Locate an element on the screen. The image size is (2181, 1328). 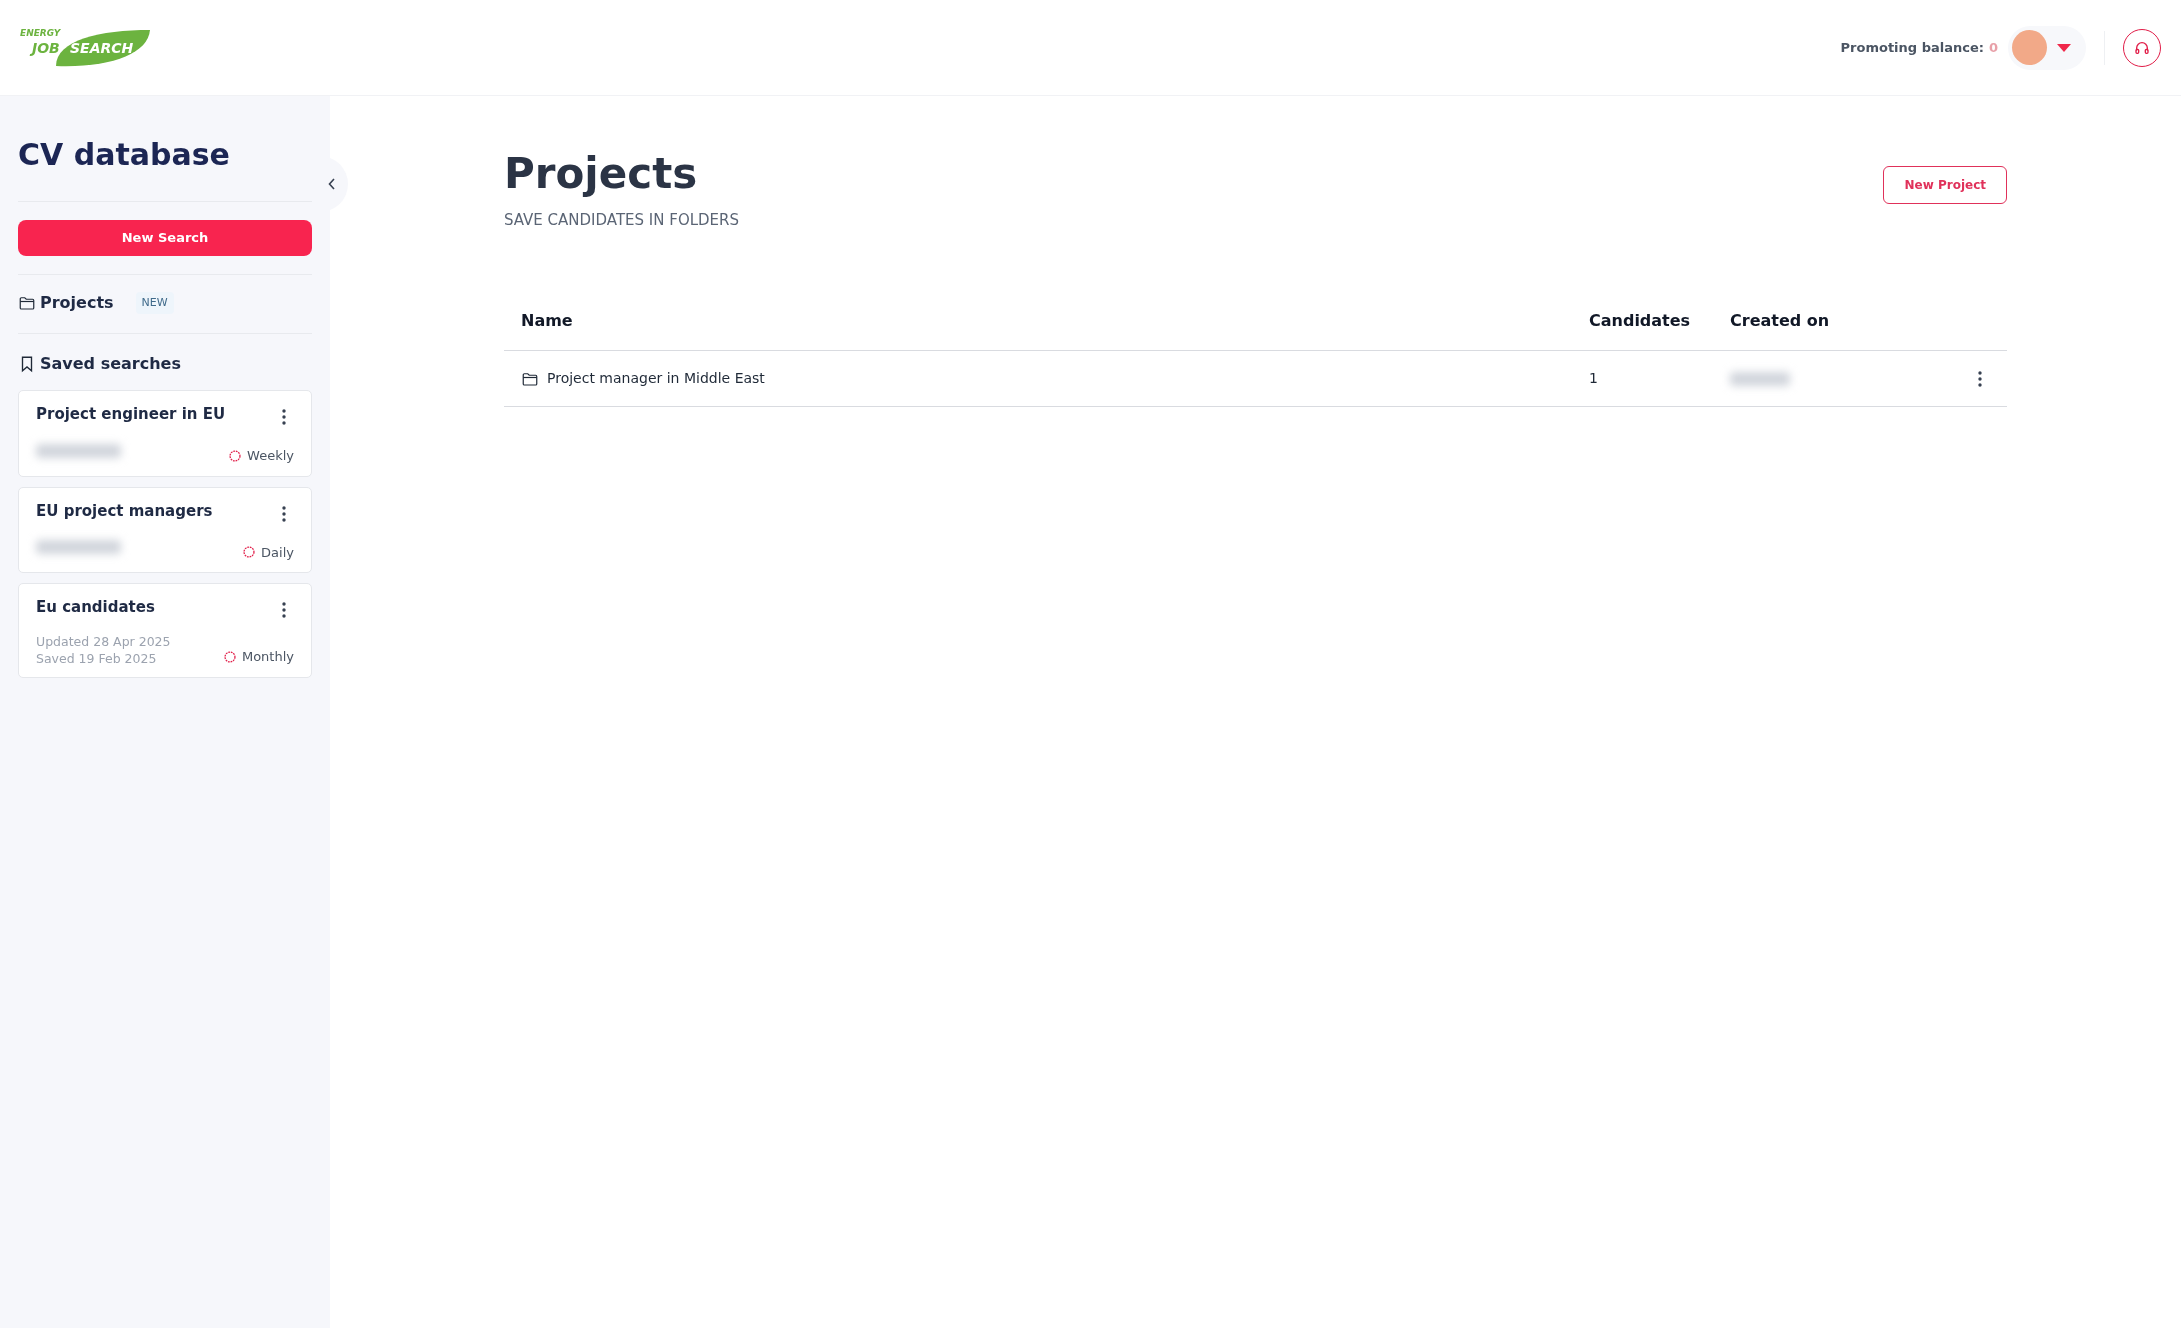
table-row: Project manager in Middle East 1 is located at coordinates (1255, 379).